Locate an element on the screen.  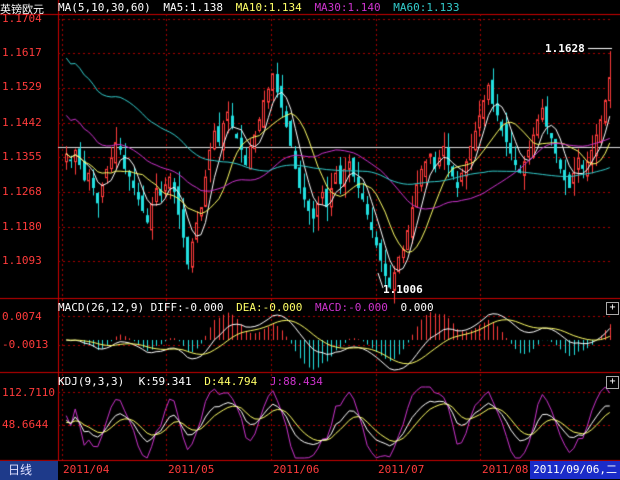
macd-params: MACD(26,12,9) is located at coordinates (101, 307).